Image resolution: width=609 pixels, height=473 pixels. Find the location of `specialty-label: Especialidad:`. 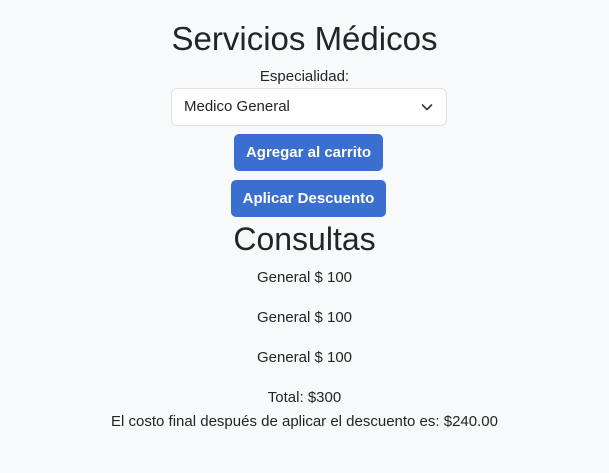

specialty-label: Especialidad: is located at coordinates (304, 76).